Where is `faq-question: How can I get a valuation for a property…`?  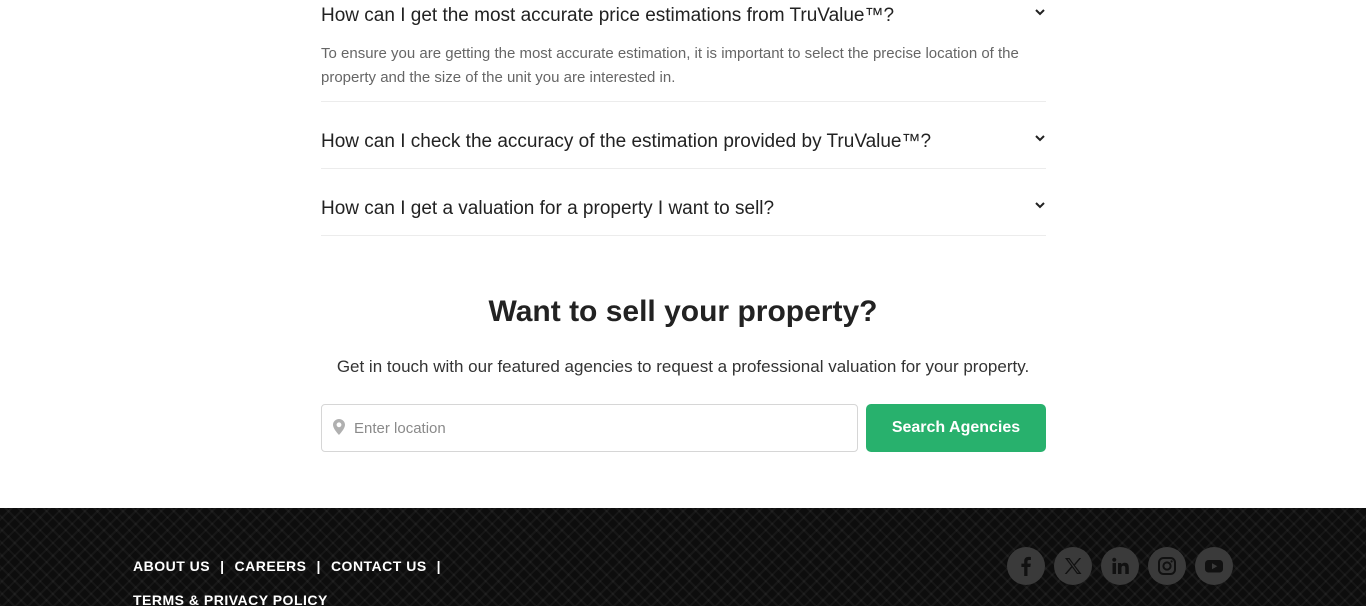
faq-question: How can I get a valuation for a property… is located at coordinates (683, 209).